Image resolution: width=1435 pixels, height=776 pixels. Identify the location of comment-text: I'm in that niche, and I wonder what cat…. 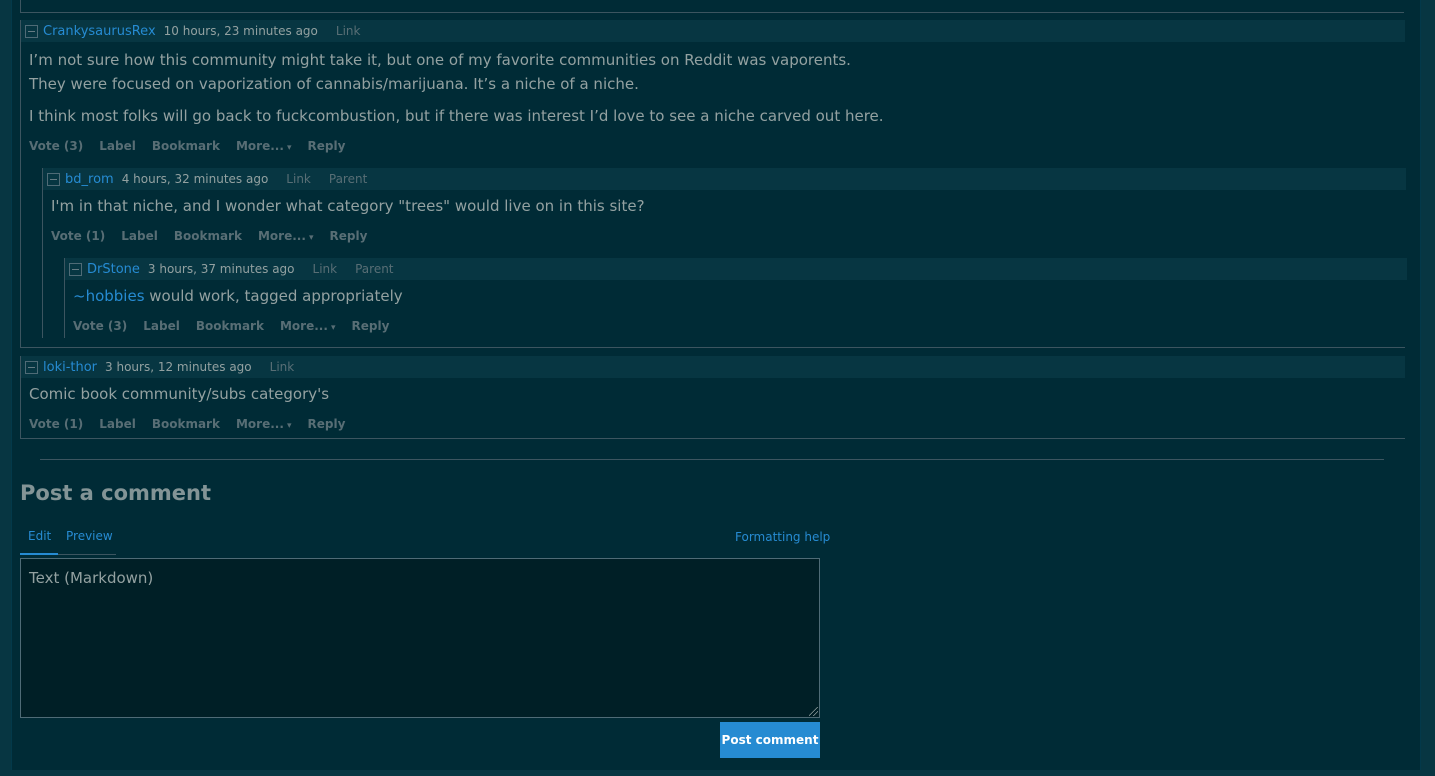
(348, 206).